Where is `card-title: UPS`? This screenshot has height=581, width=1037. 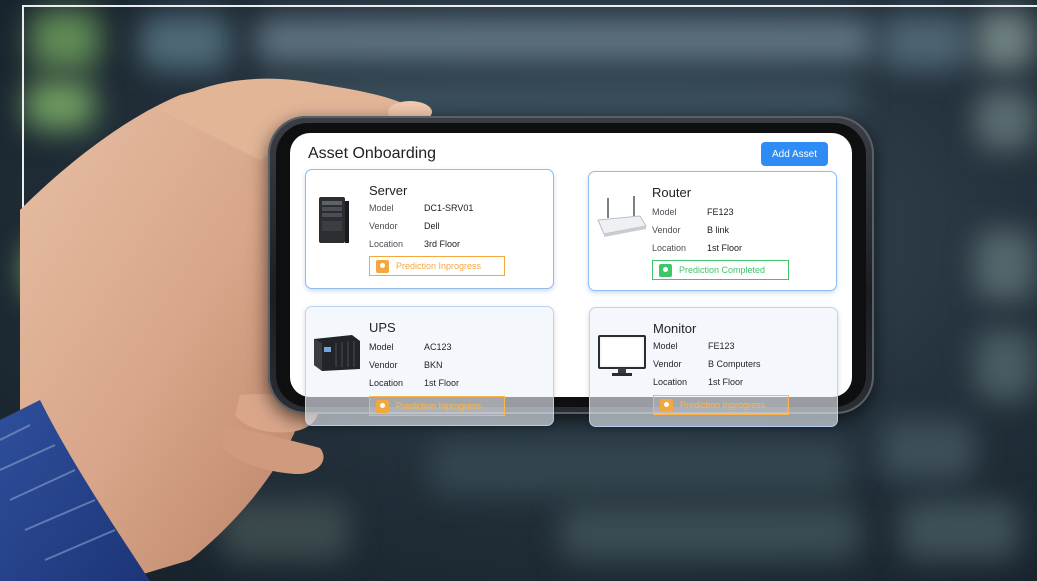 card-title: UPS is located at coordinates (382, 327).